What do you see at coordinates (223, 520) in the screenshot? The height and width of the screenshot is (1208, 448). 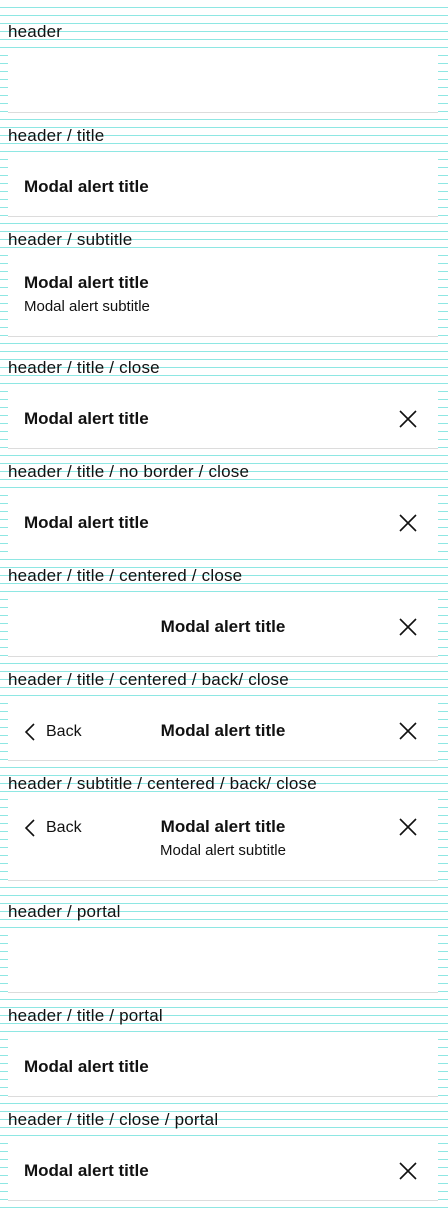 I see `header-title-noborder-close: Modal alert title` at bounding box center [223, 520].